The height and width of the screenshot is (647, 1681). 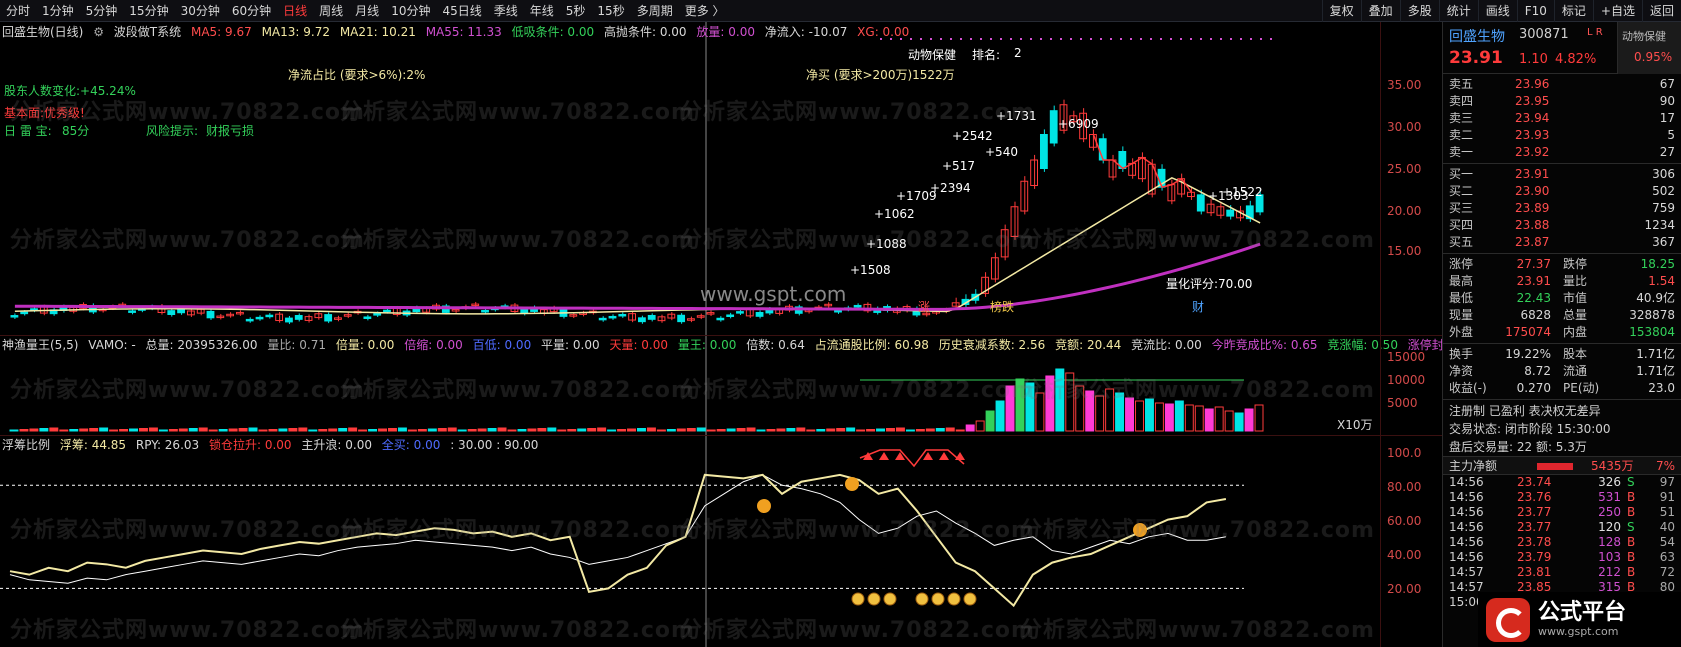 What do you see at coordinates (542, 11) in the screenshot?
I see `timeframe-tab: 年线` at bounding box center [542, 11].